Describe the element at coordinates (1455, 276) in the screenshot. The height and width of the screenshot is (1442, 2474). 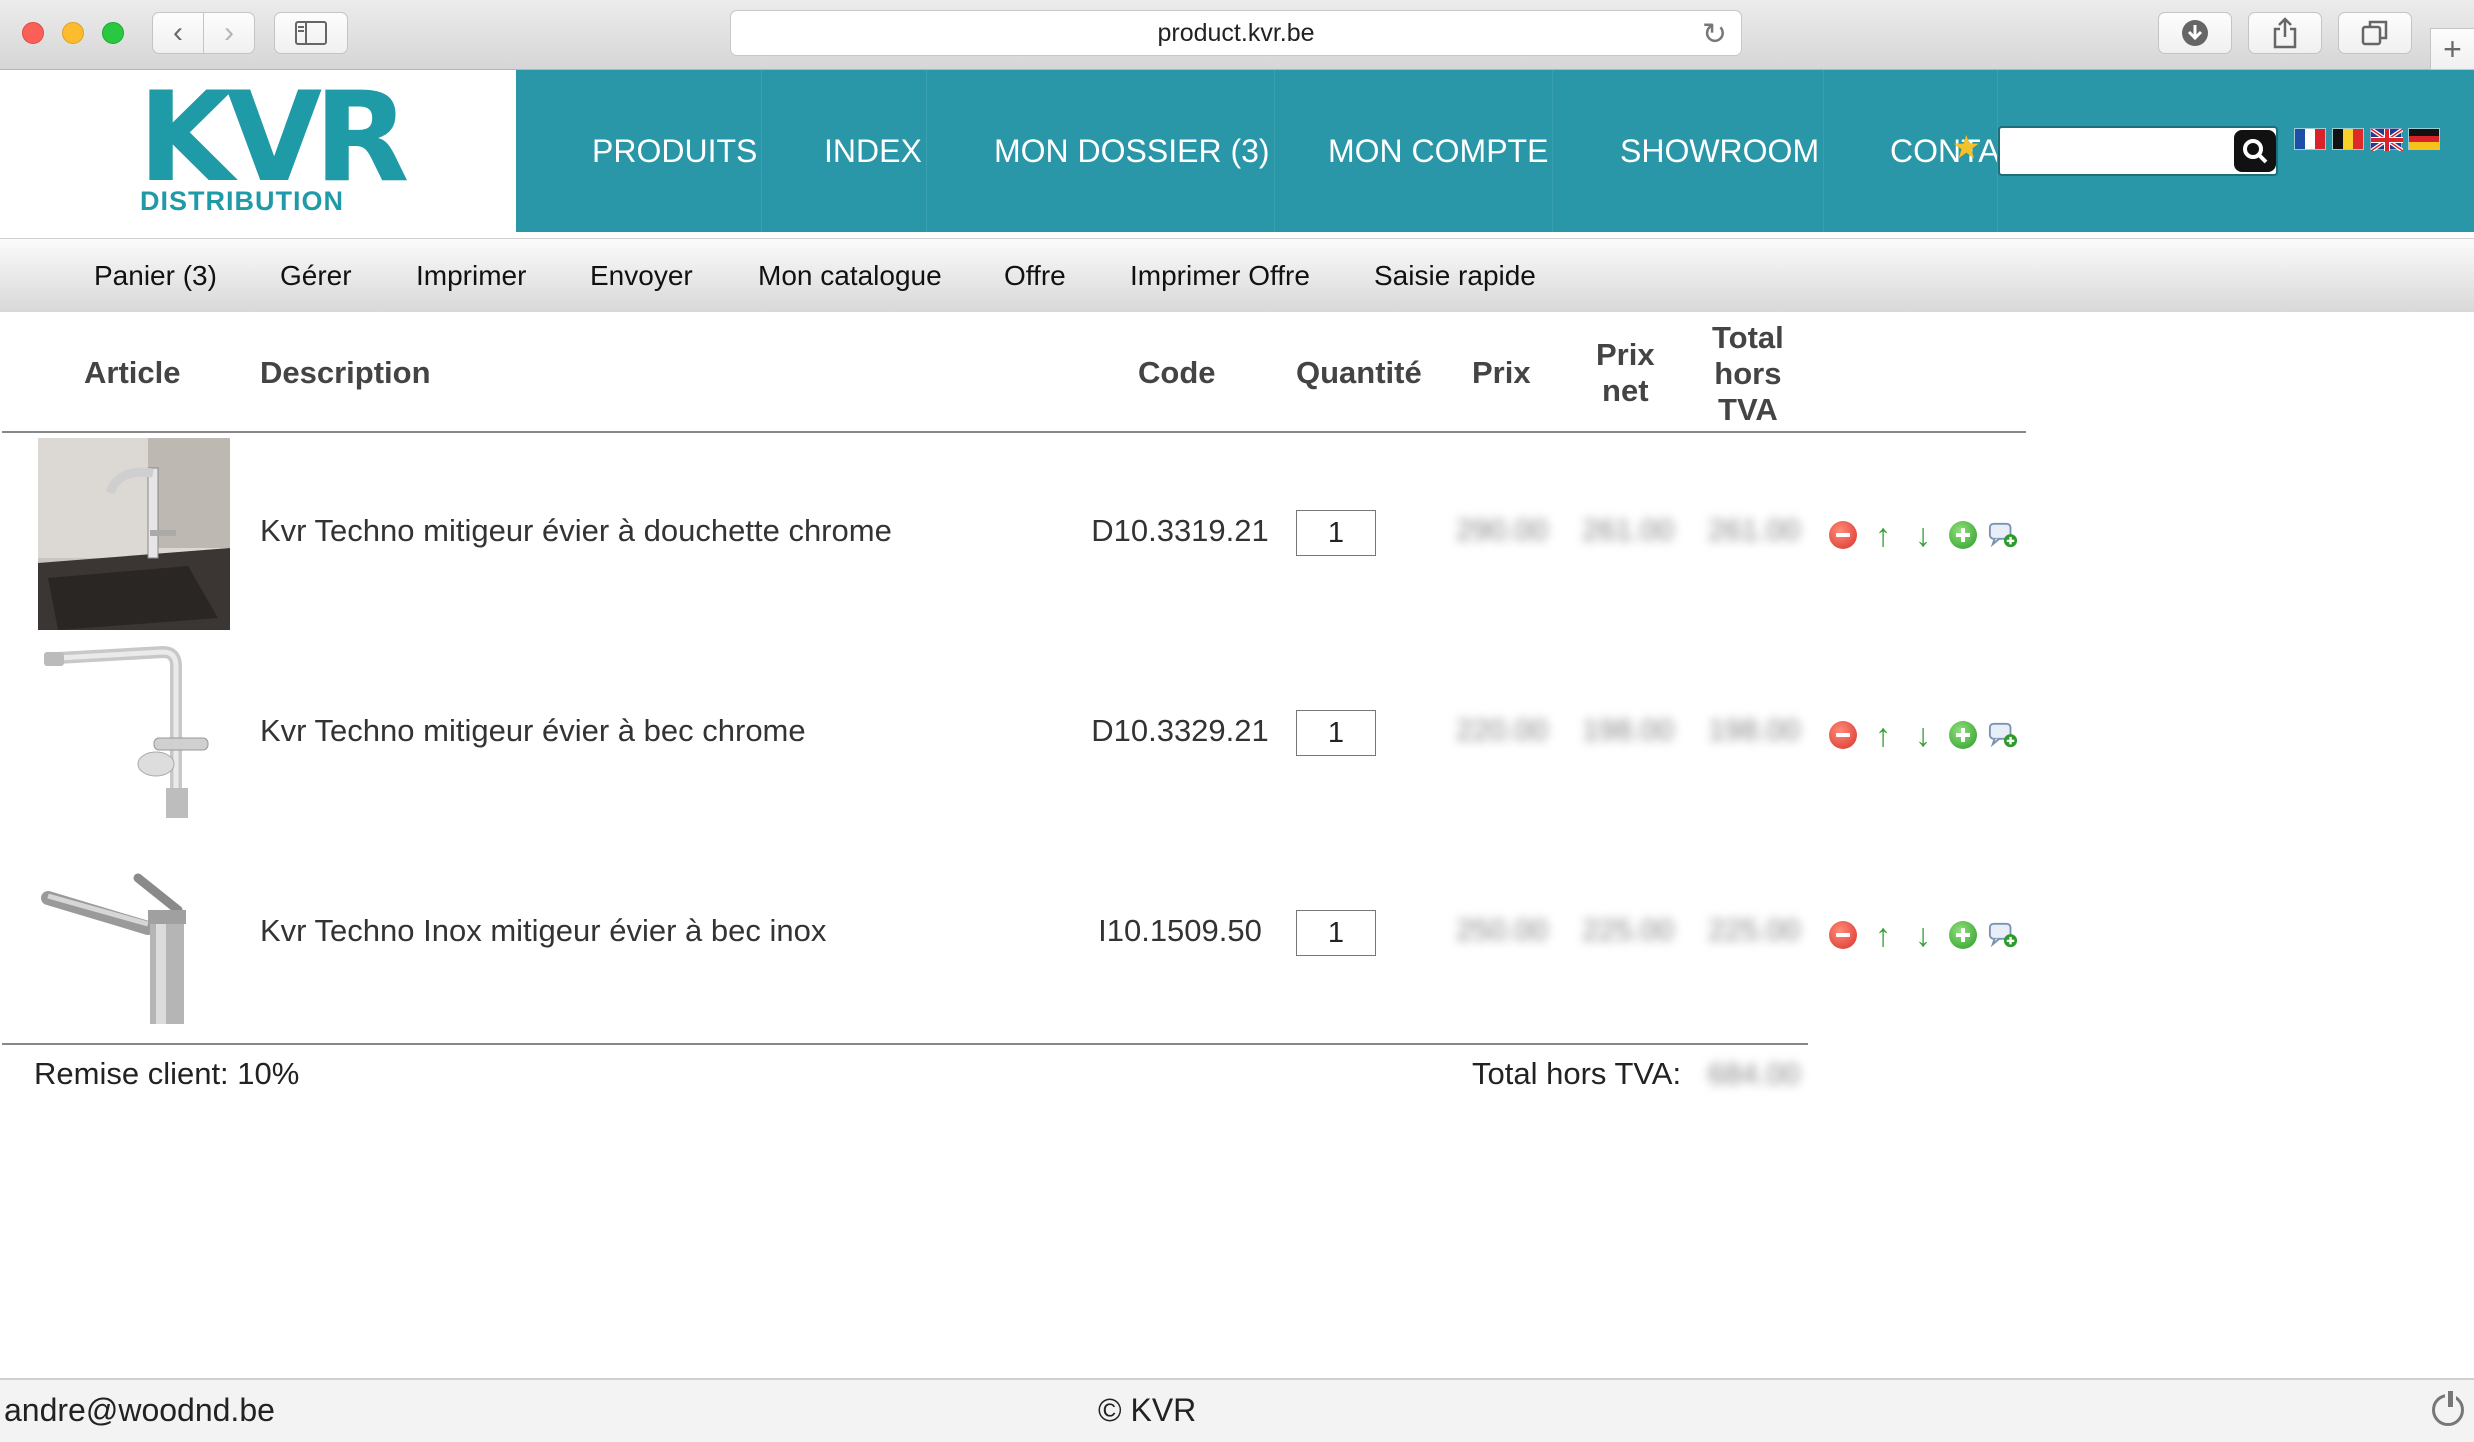
I see `submenu-saisie-rapide: Saisie rapide` at that location.